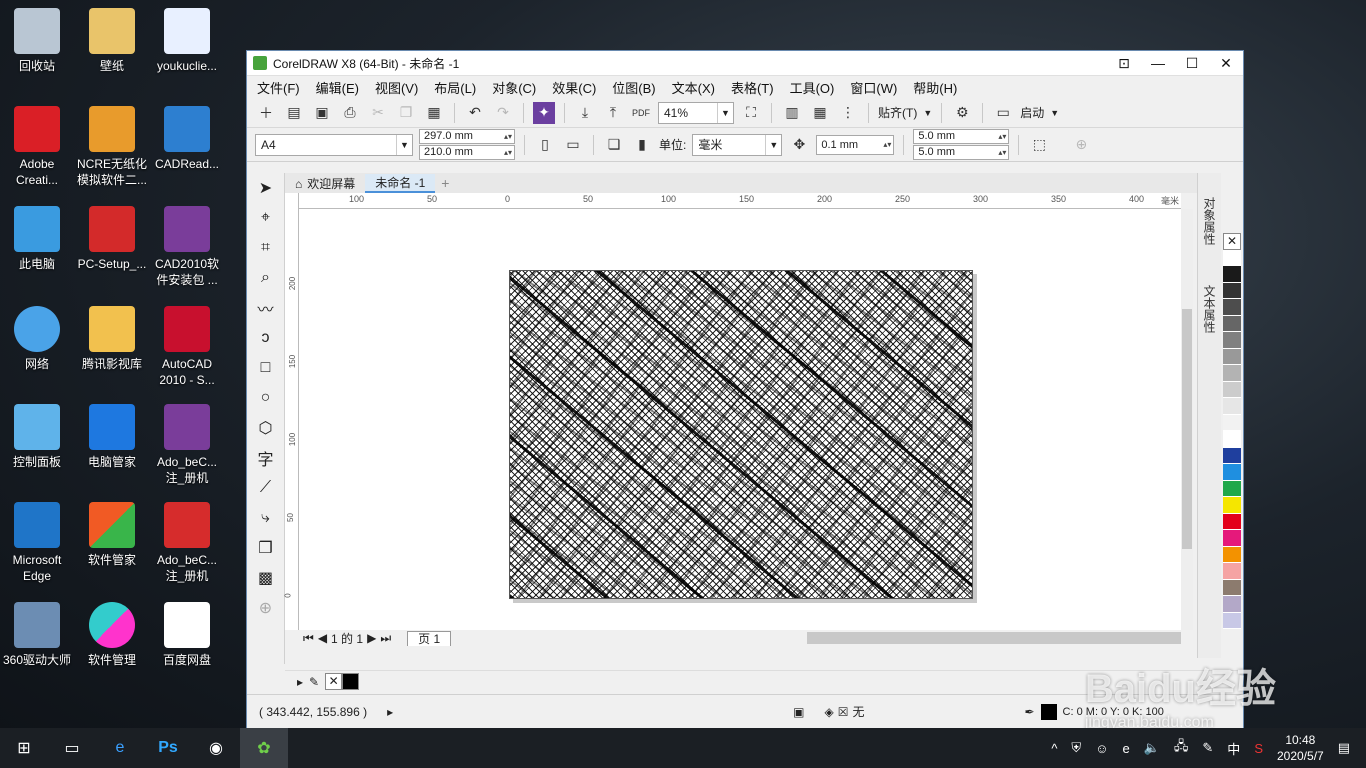 The width and height of the screenshot is (1366, 768). I want to click on freehand-tool-icon: 〰, so click(265, 308).